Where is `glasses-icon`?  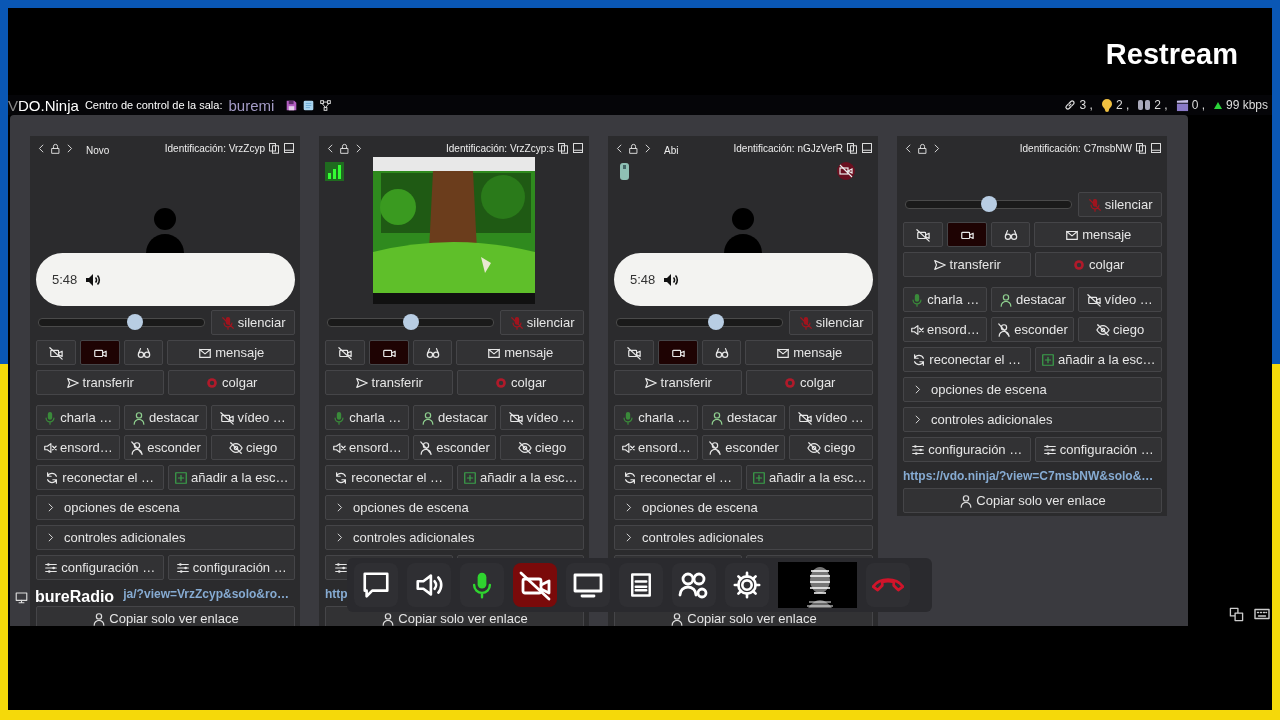
glasses-icon is located at coordinates (1010, 234).